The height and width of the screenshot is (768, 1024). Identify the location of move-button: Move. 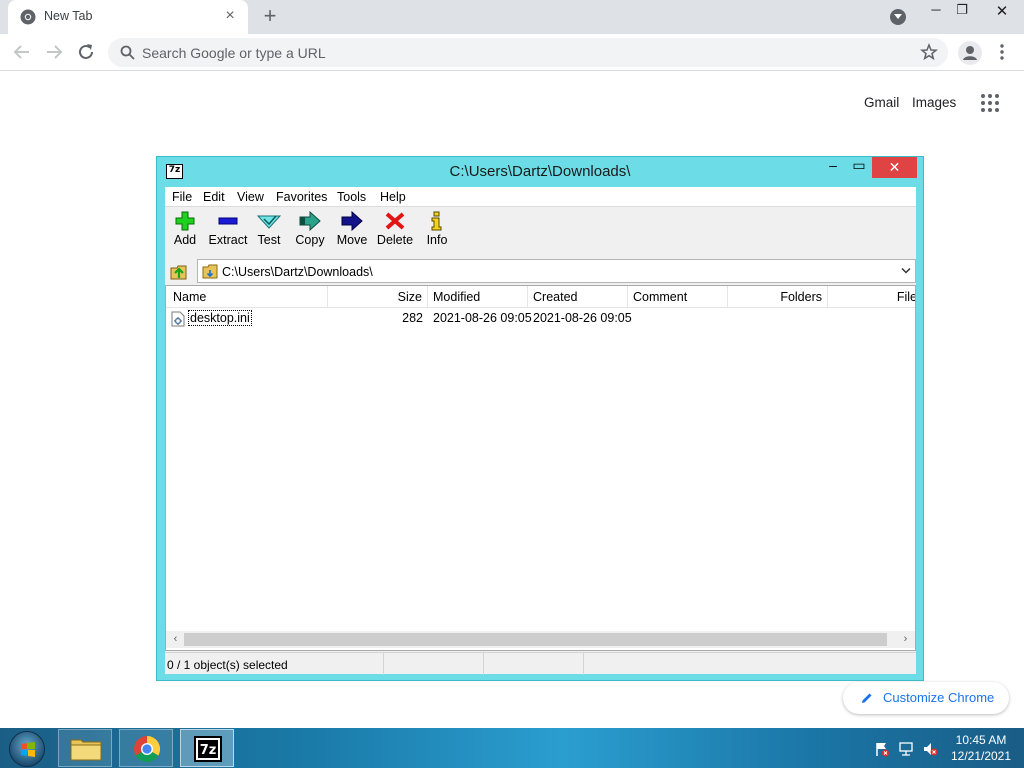
(352, 233).